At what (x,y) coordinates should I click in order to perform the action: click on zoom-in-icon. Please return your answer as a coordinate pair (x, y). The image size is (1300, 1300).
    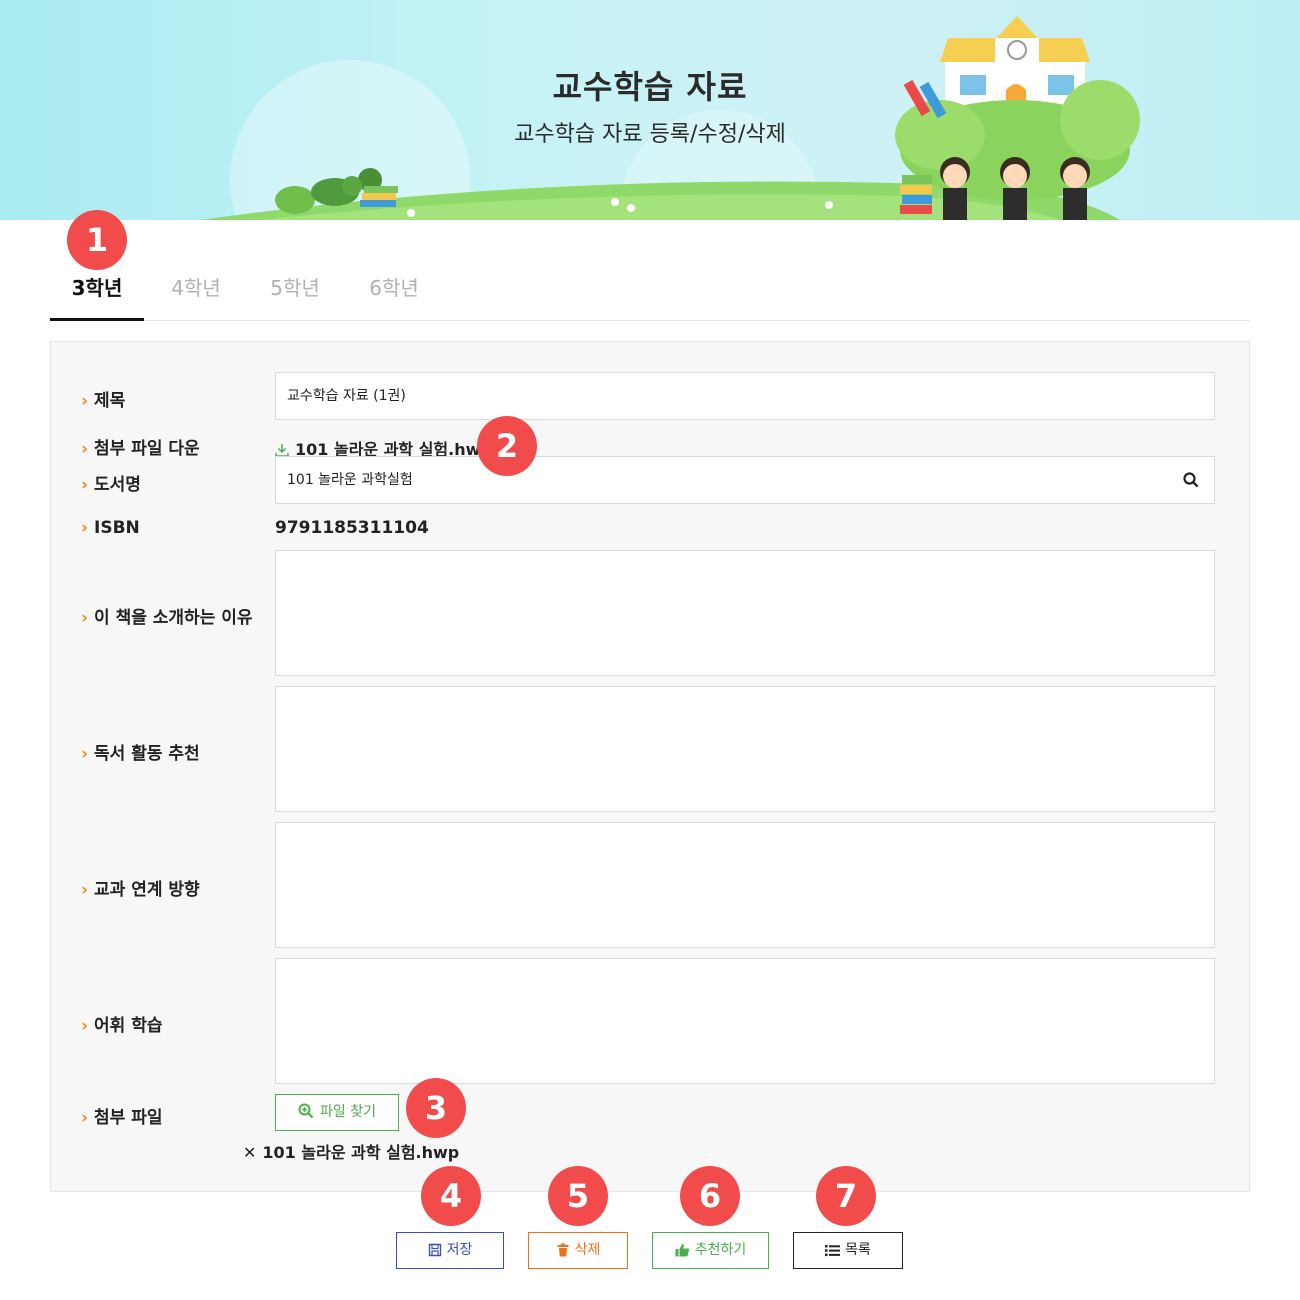
    Looking at the image, I should click on (306, 1111).